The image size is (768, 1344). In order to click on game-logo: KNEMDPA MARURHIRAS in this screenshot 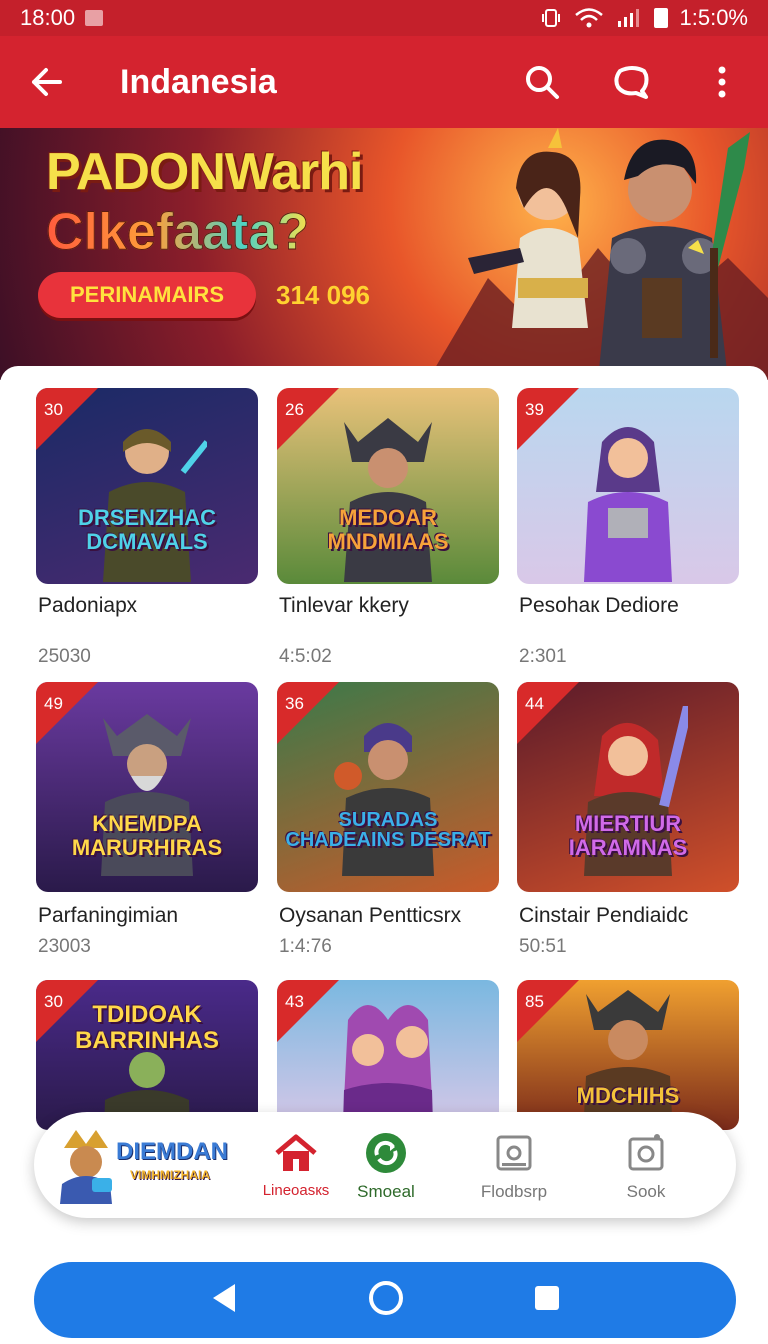, I will do `click(147, 835)`.